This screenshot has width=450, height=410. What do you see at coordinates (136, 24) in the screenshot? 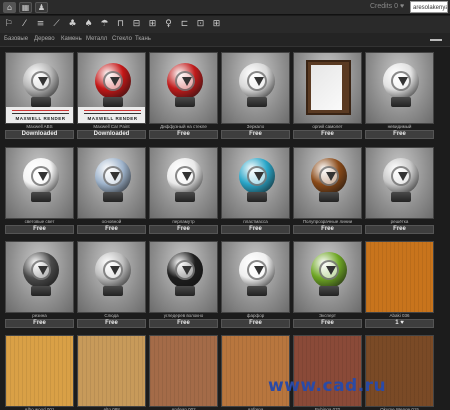
I see `car-icon: ⊟` at bounding box center [136, 24].